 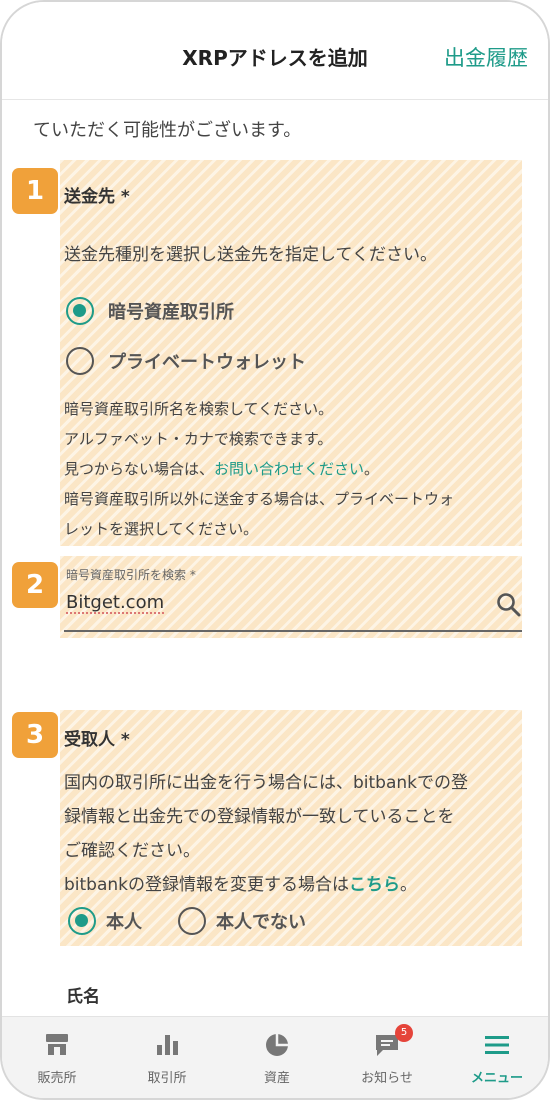 What do you see at coordinates (35, 735) in the screenshot?
I see `step-badge-3: 3` at bounding box center [35, 735].